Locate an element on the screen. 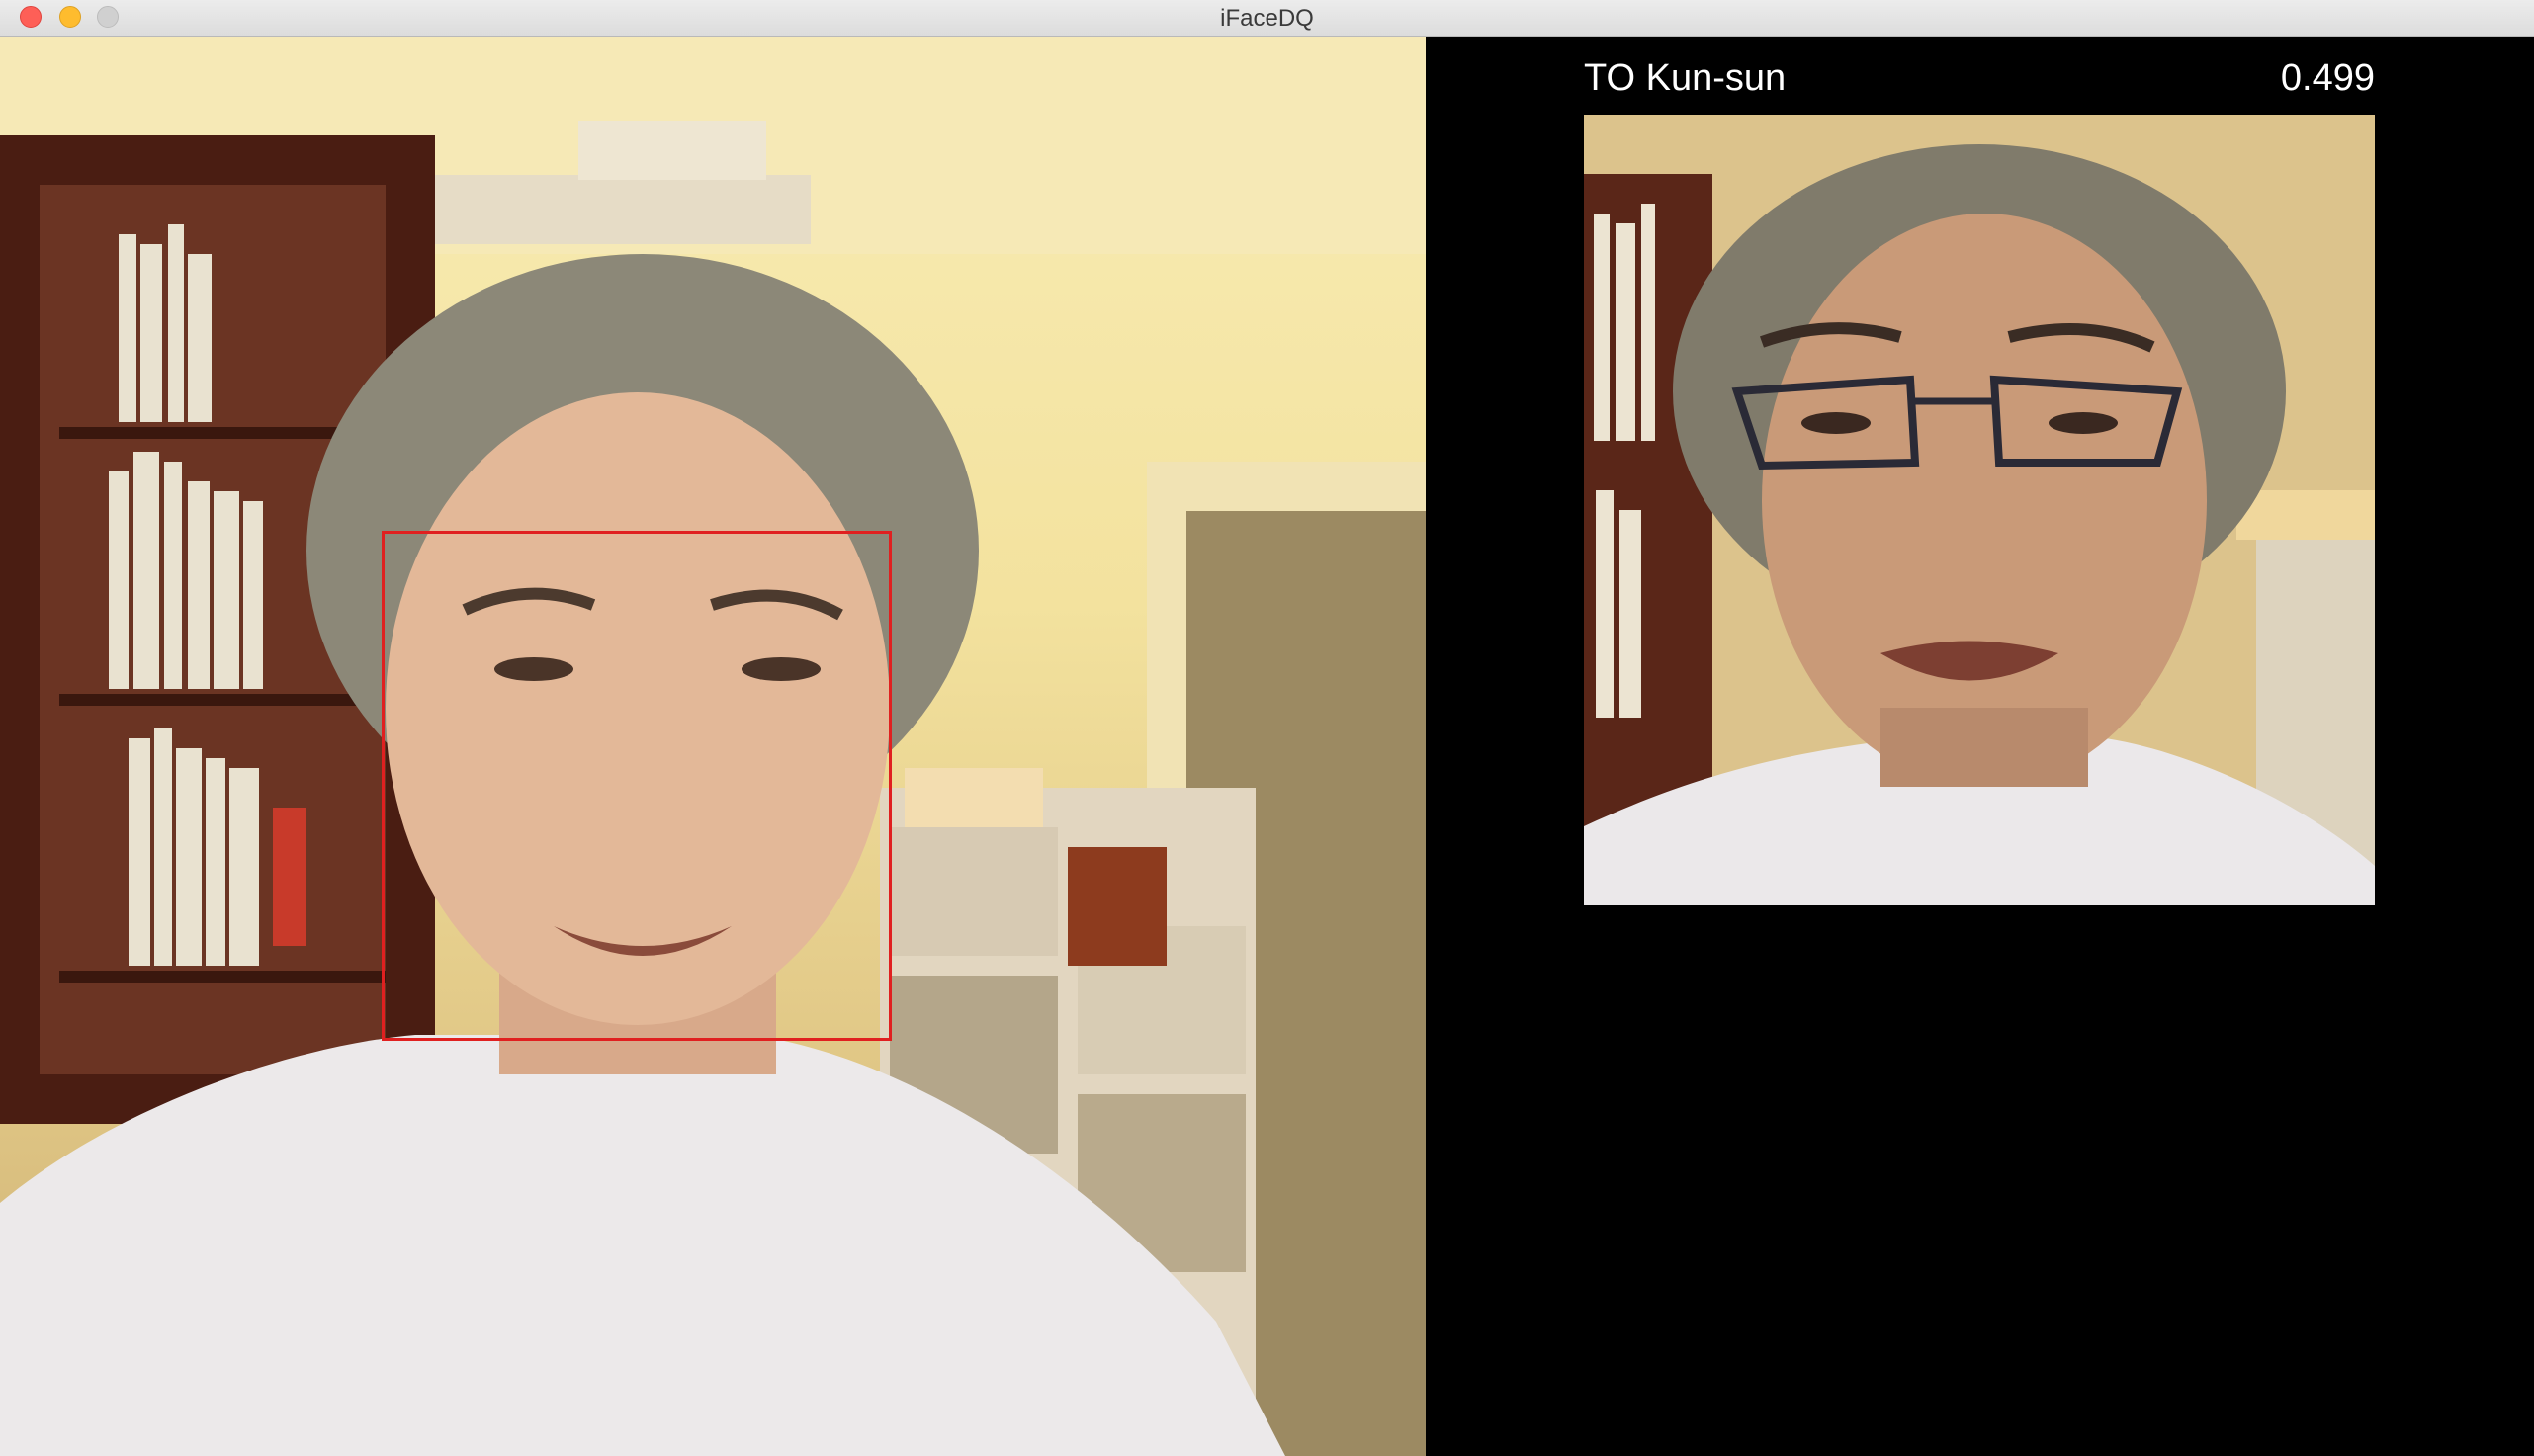  window-titlebar: iFaceDQ is located at coordinates (1267, 18).